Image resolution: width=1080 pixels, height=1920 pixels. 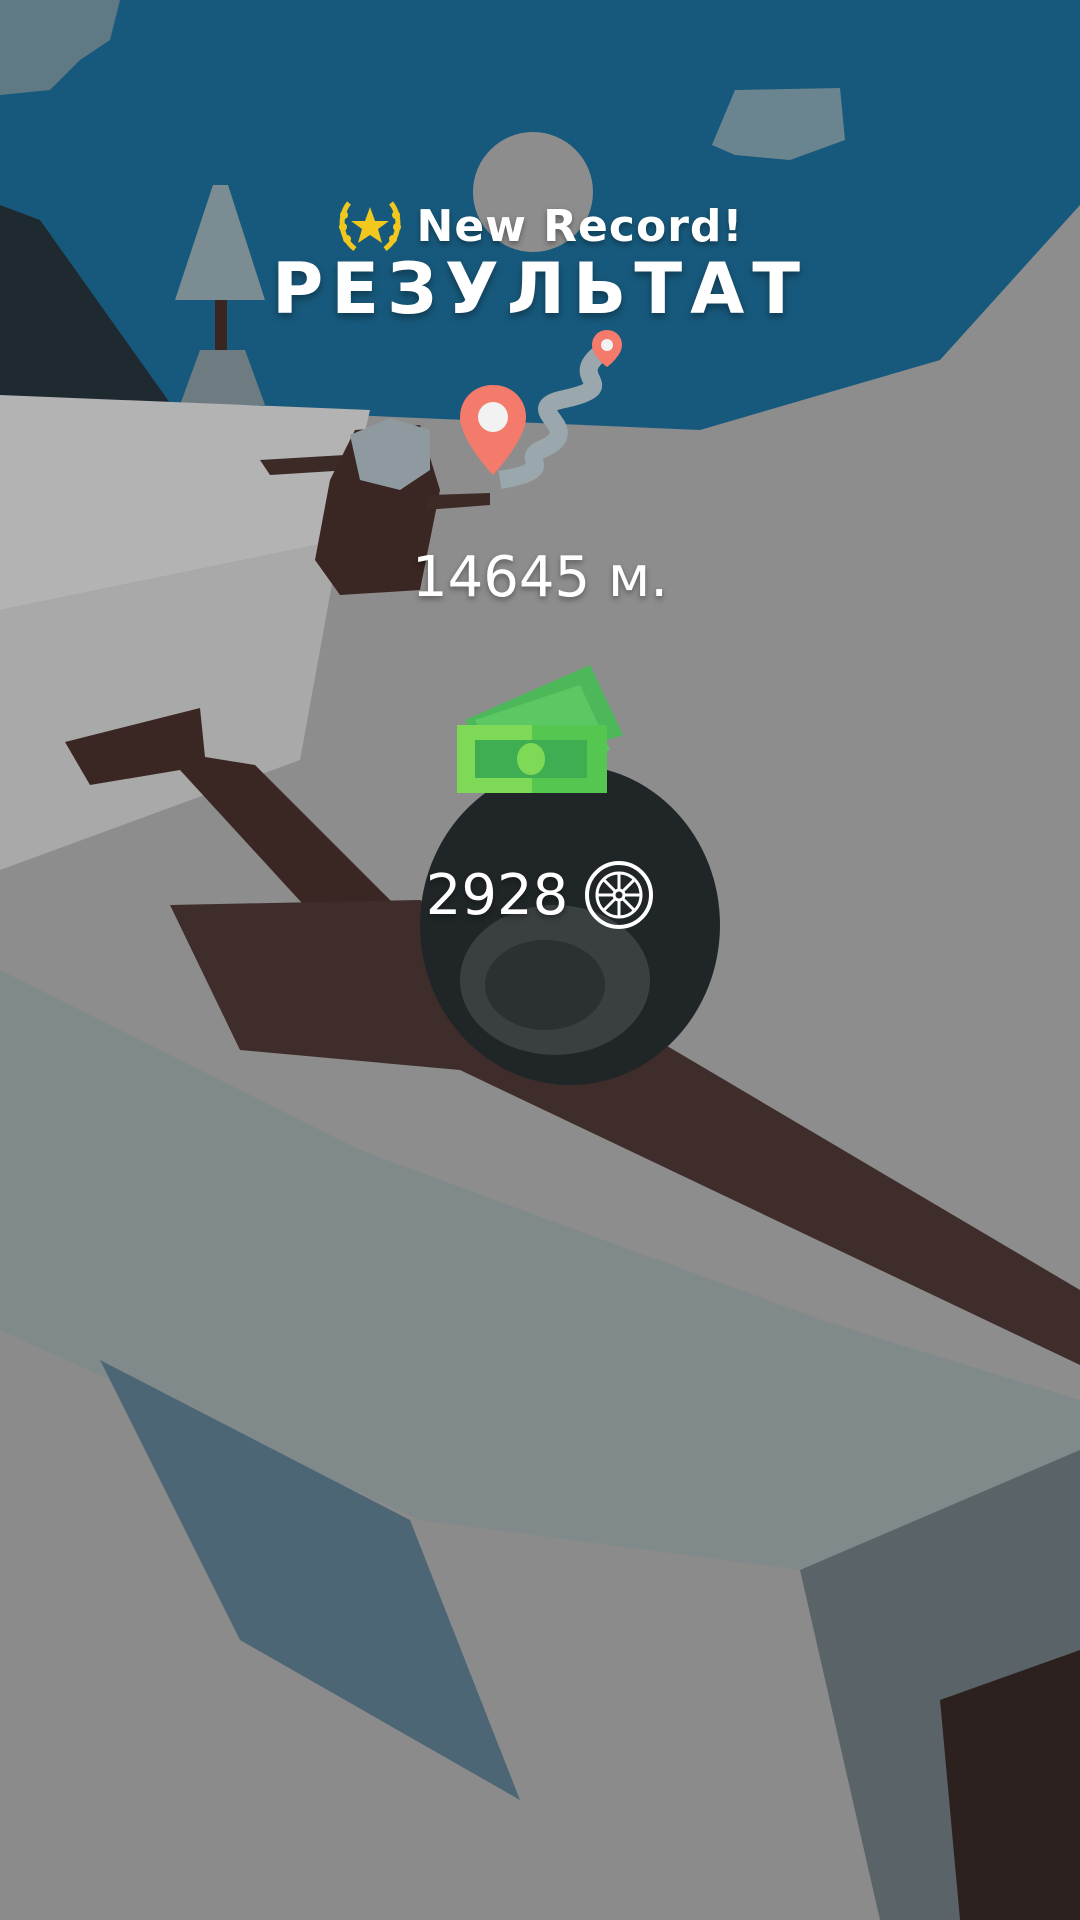 I want to click on result-title: РЕЗУЛЬТАТ, so click(x=540, y=289).